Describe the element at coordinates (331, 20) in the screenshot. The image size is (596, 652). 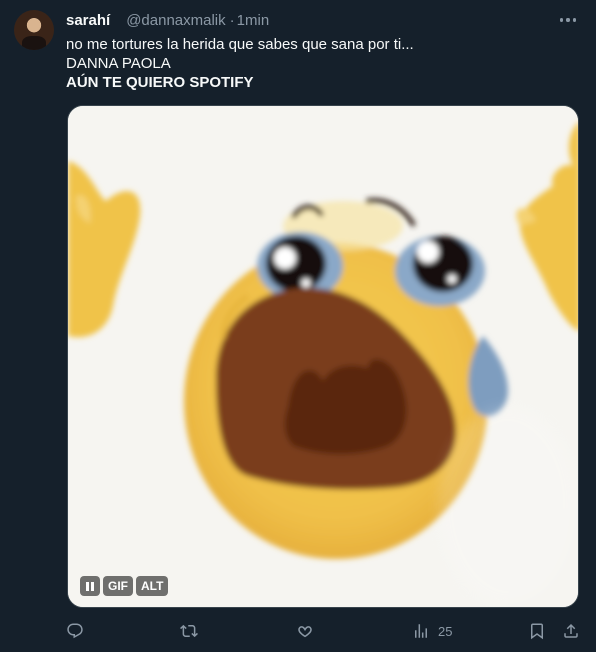
I see `tweet-header: sarahí @dannaxmalik · 1min` at that location.